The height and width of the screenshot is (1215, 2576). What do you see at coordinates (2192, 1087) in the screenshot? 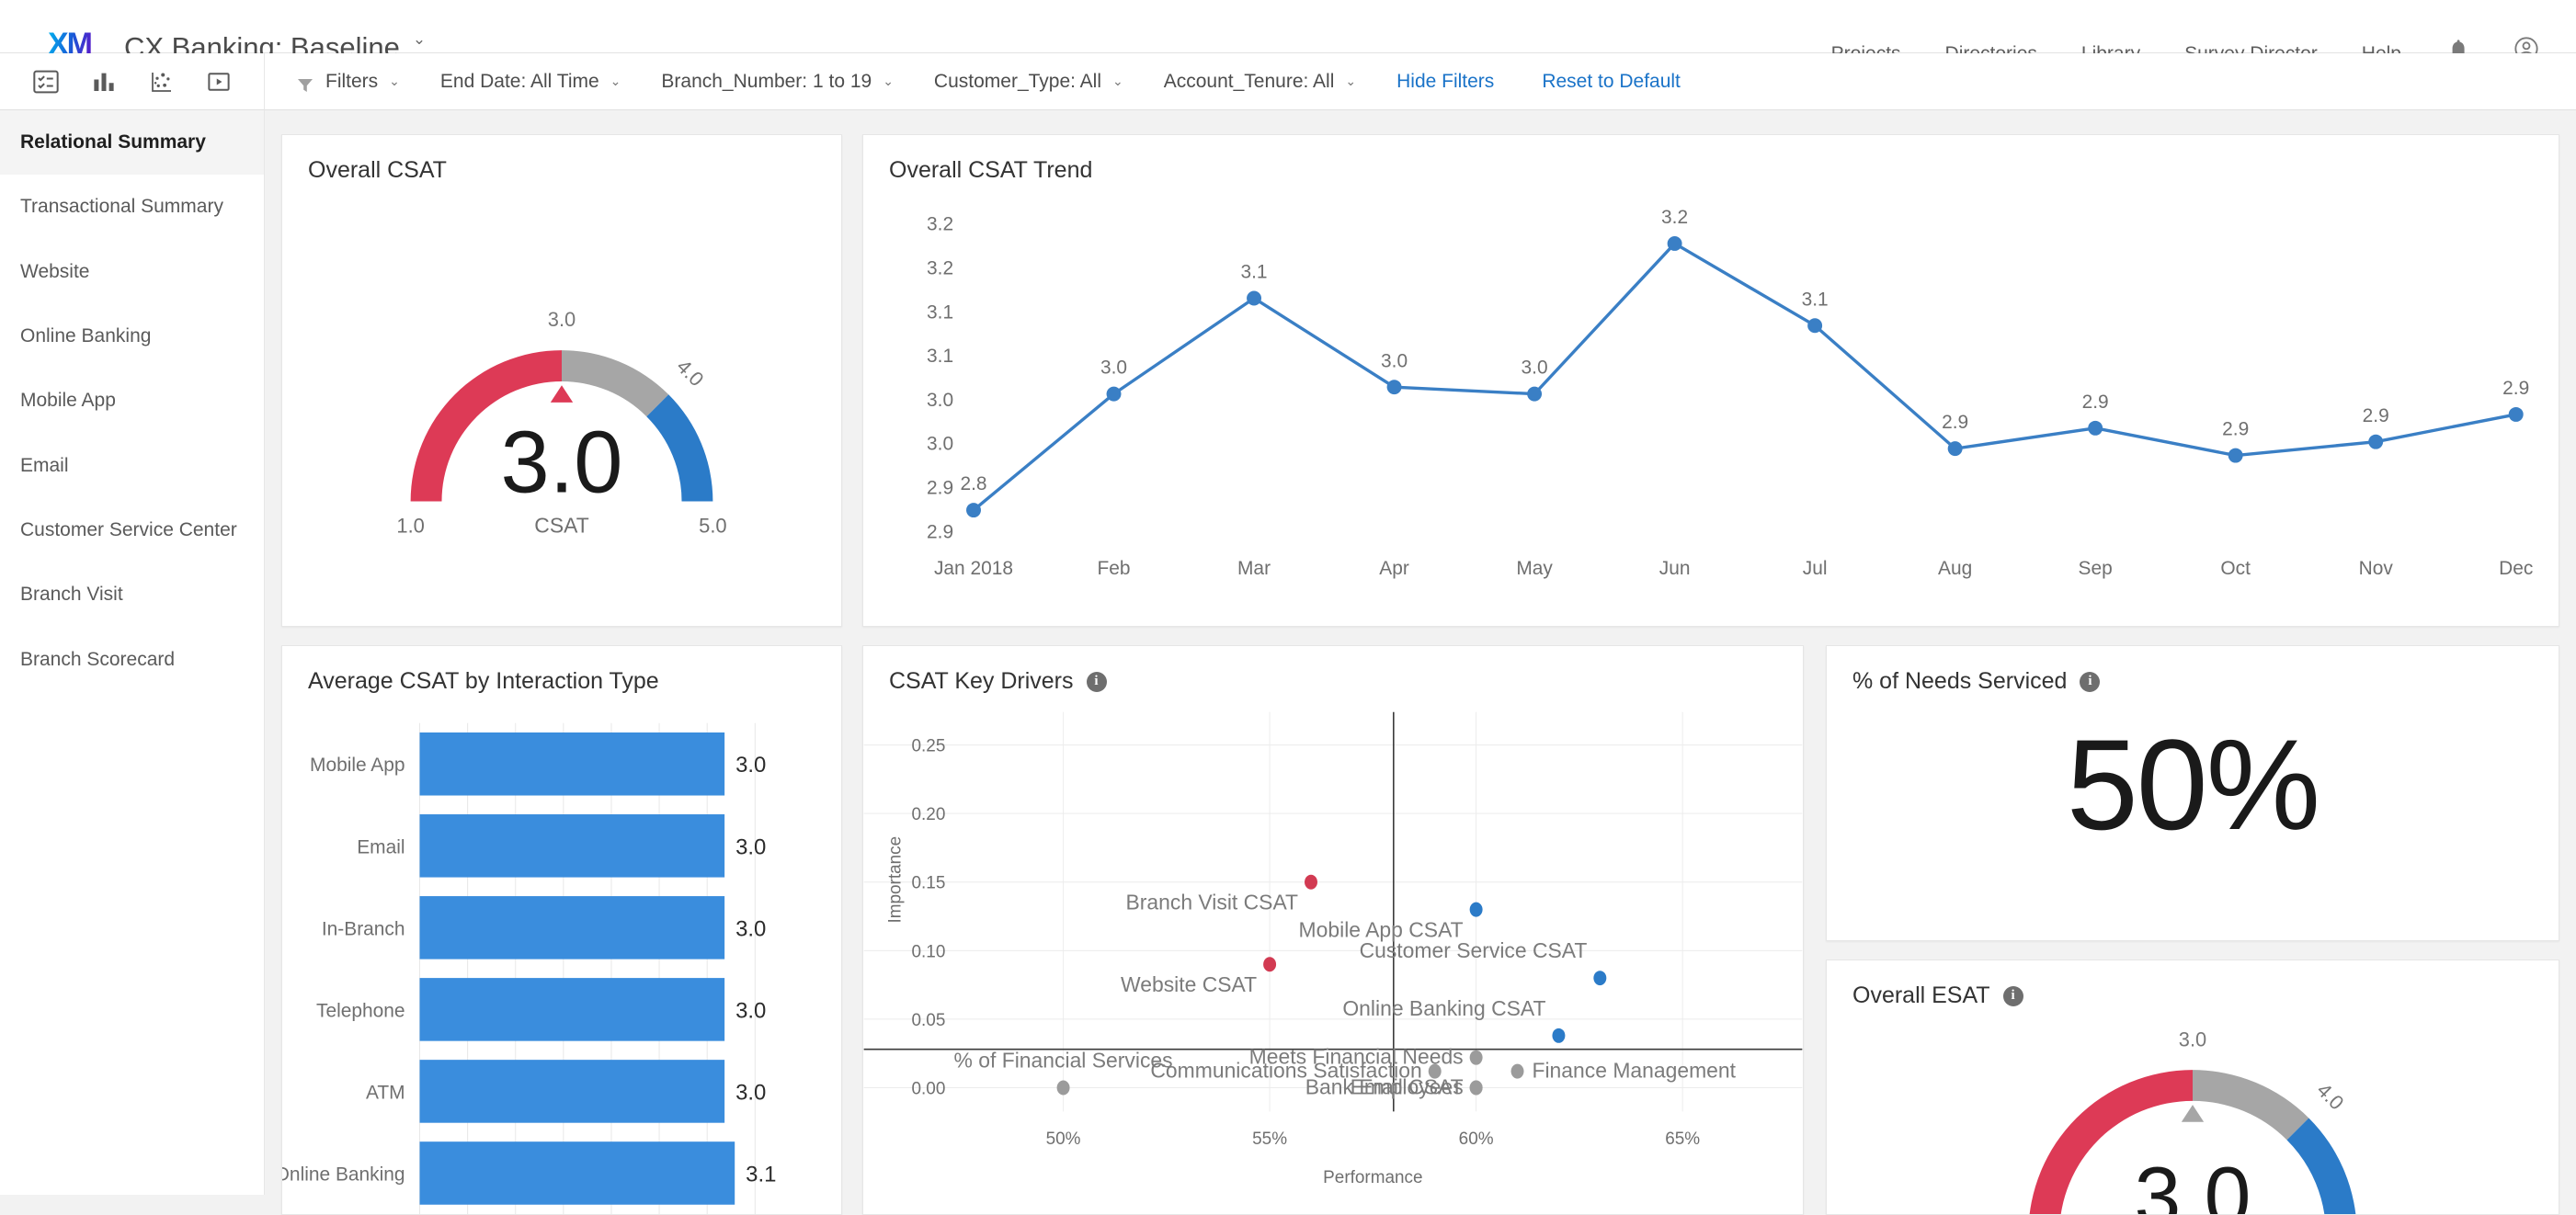
I see `widget-overall-esat: Overall ESAT i 3.0 4.0 3.0` at bounding box center [2192, 1087].